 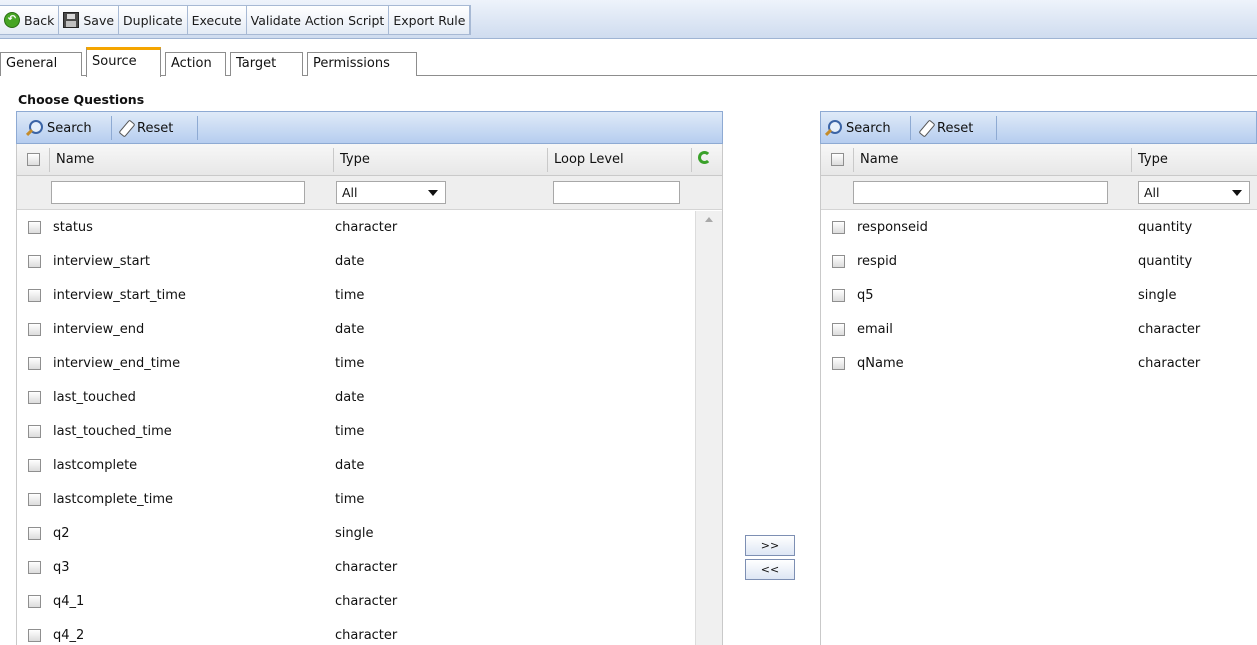 I want to click on section-title: Choose Questions, so click(x=81, y=99).